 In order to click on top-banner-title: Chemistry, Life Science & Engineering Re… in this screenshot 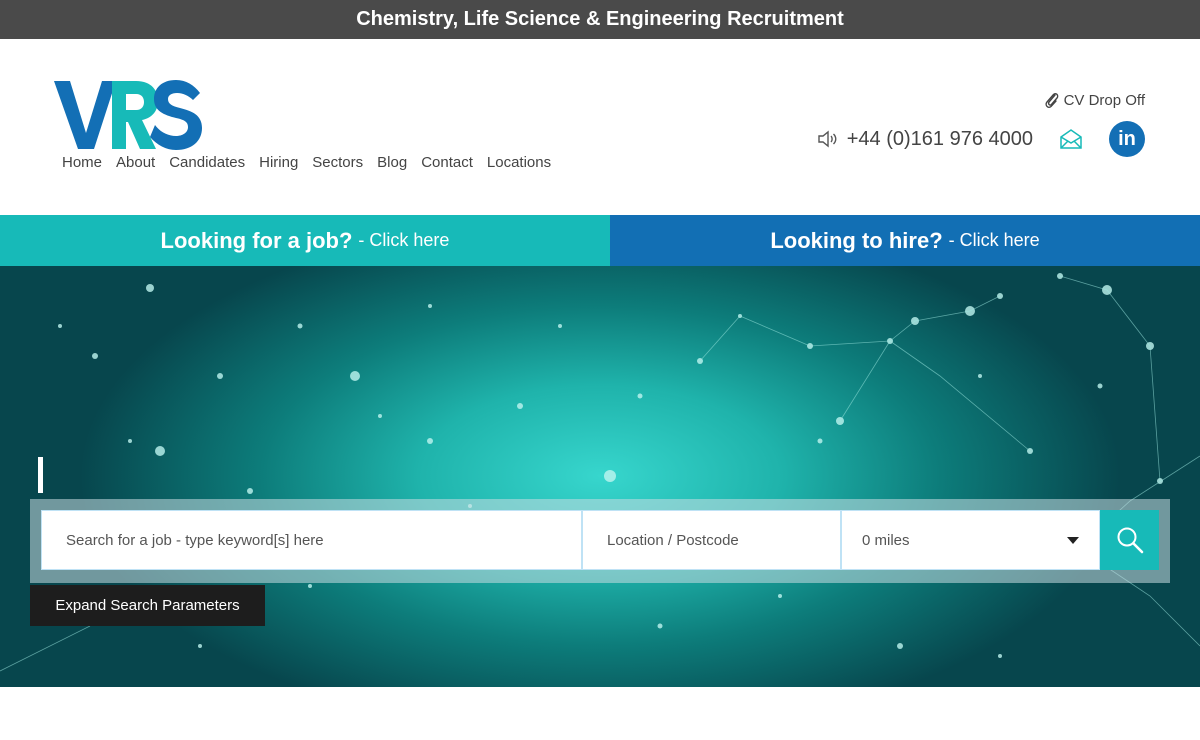, I will do `click(600, 19)`.